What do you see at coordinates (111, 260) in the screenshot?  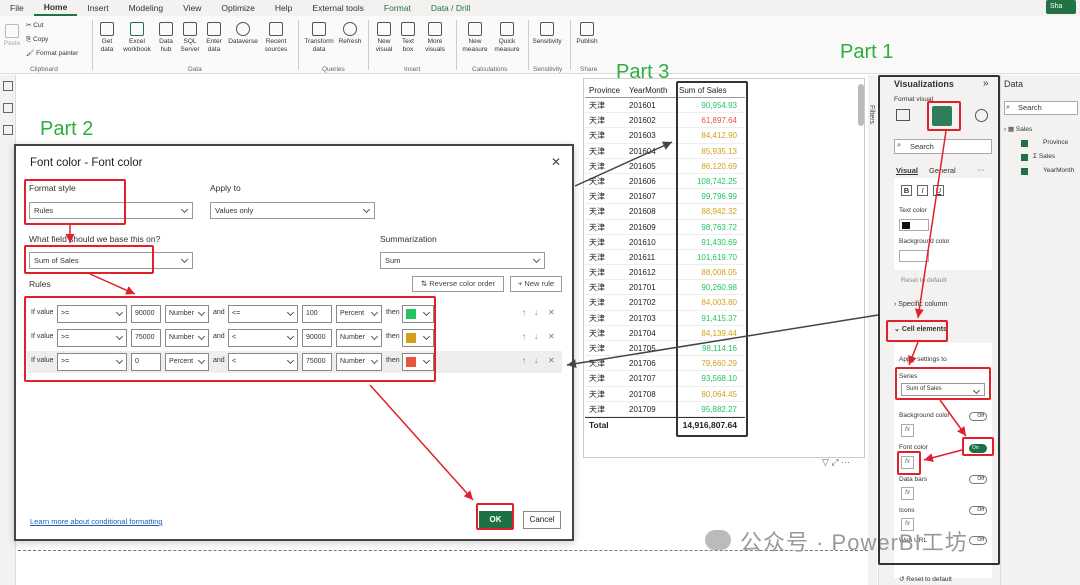 I see `field-select: Sum of Sales` at bounding box center [111, 260].